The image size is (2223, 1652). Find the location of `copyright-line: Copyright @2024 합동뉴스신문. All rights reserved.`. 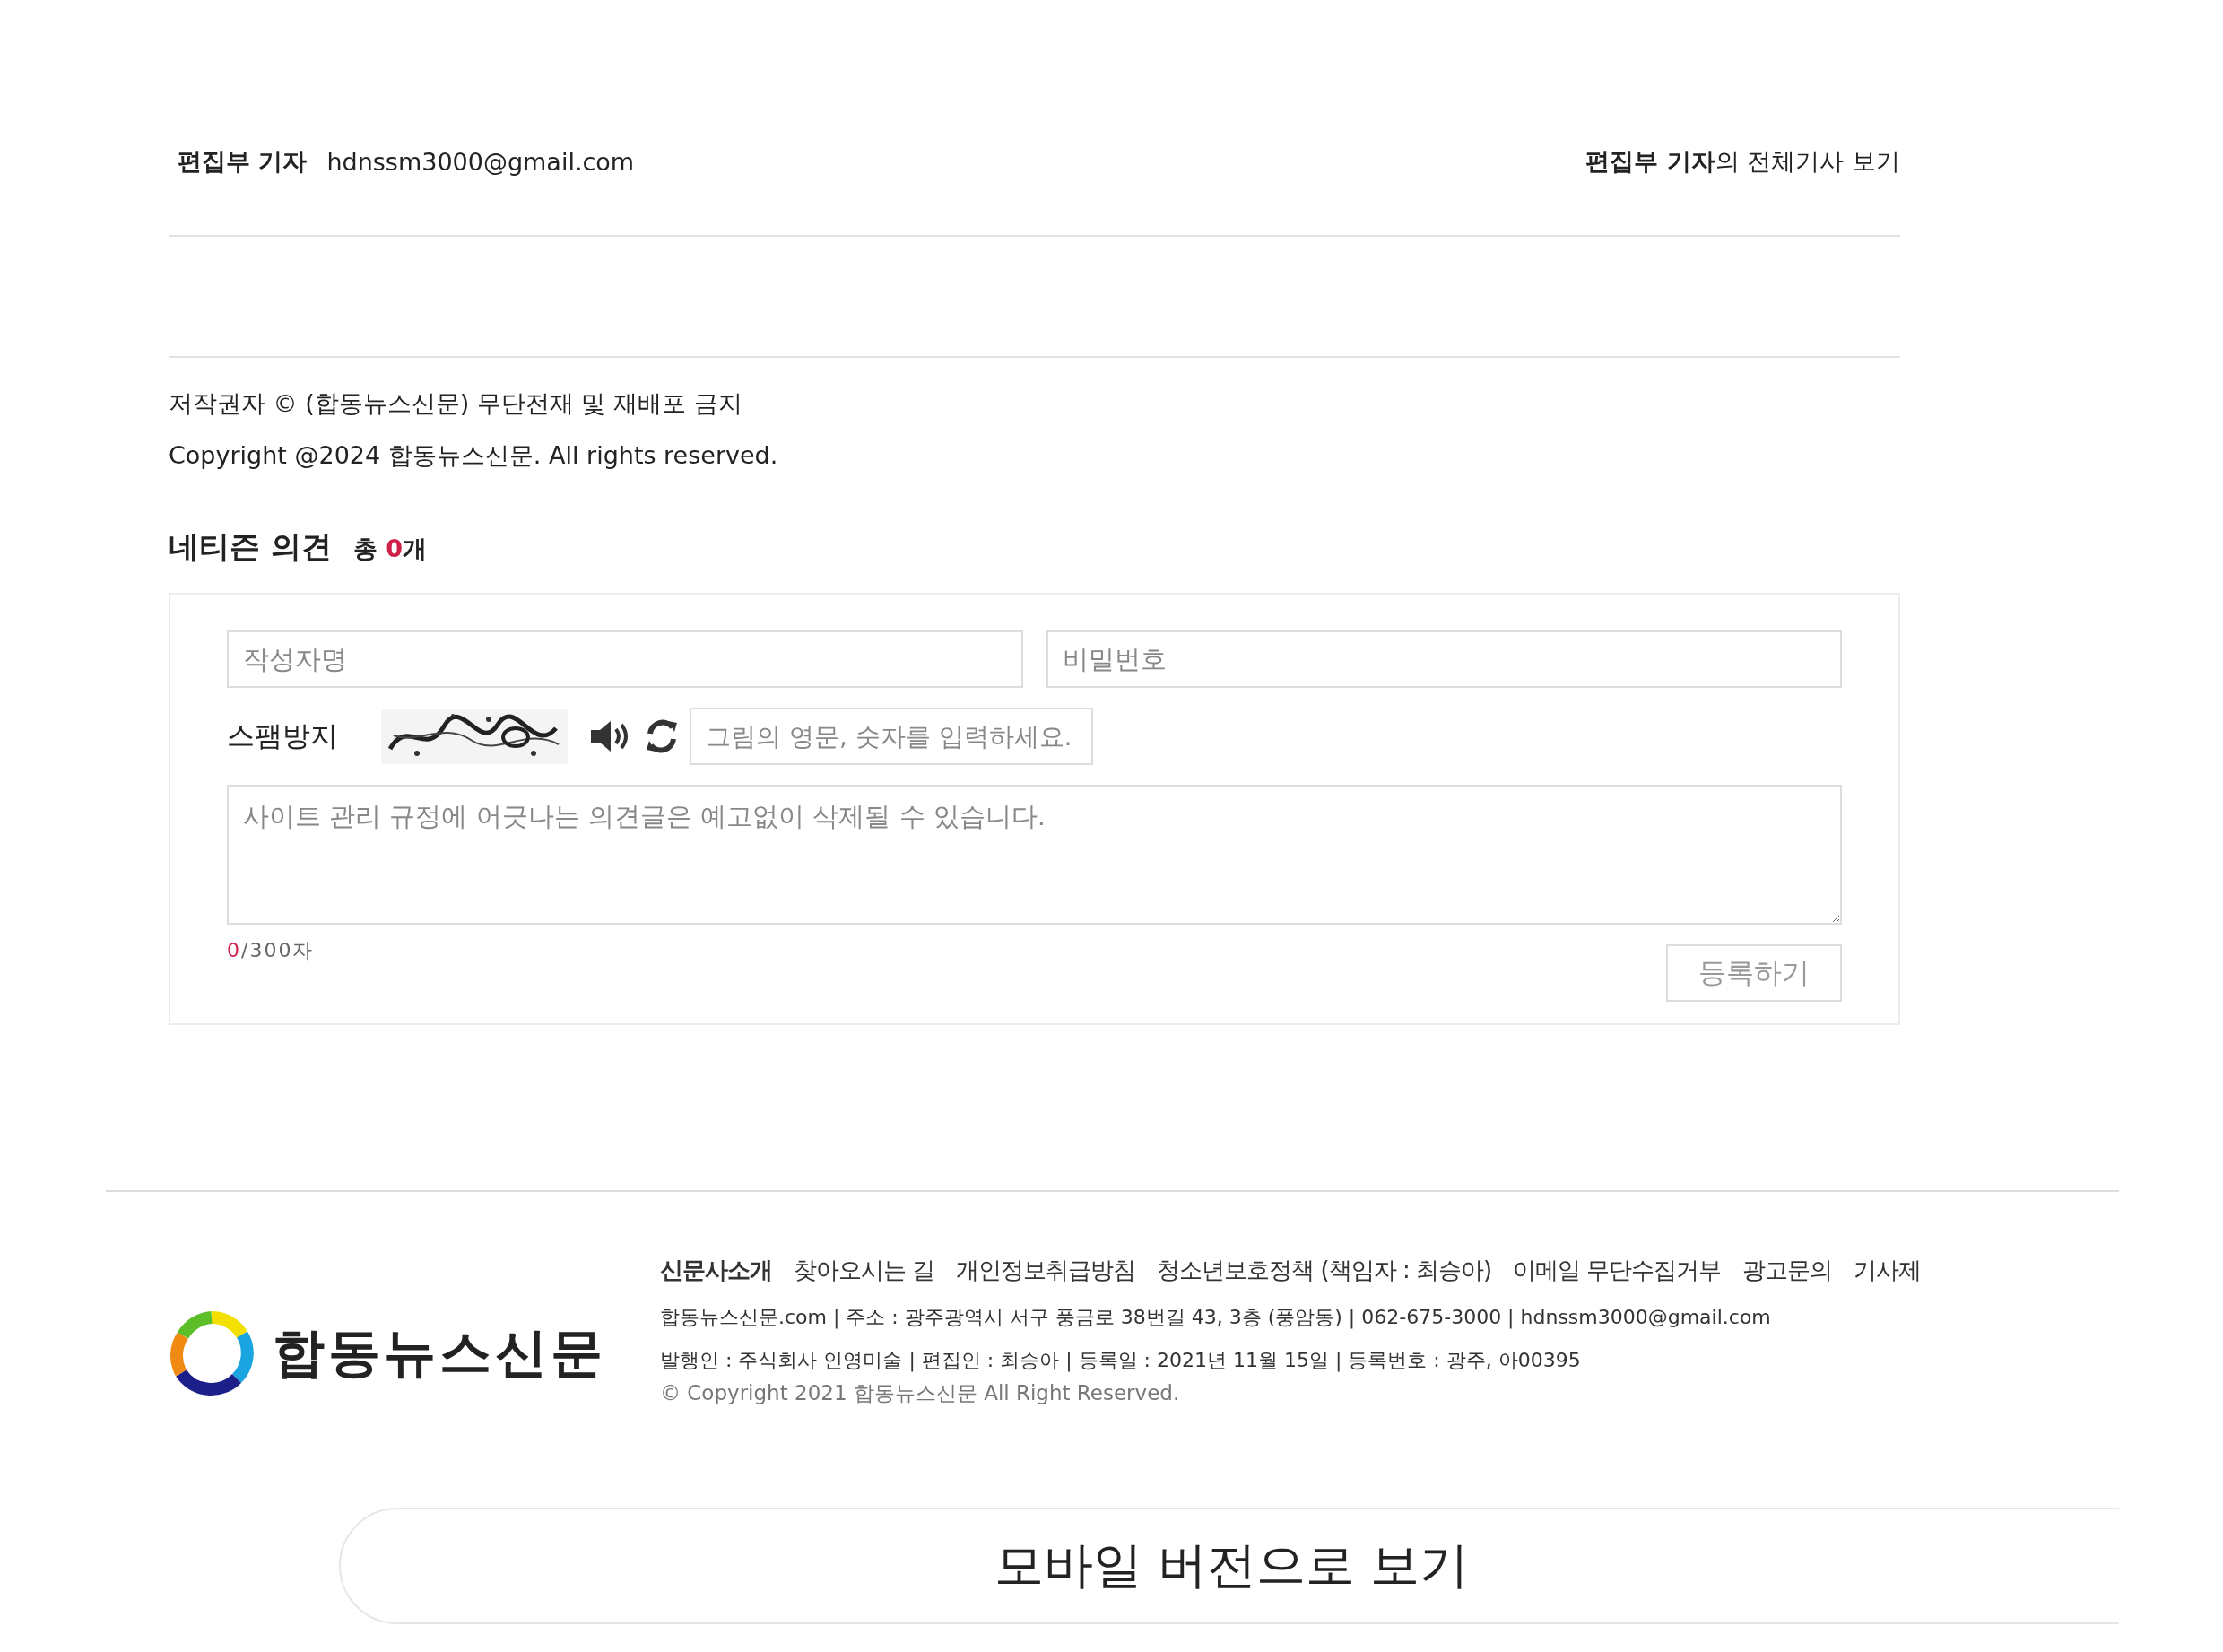

copyright-line: Copyright @2024 합동뉴스신문. All rights reserved. is located at coordinates (474, 455).